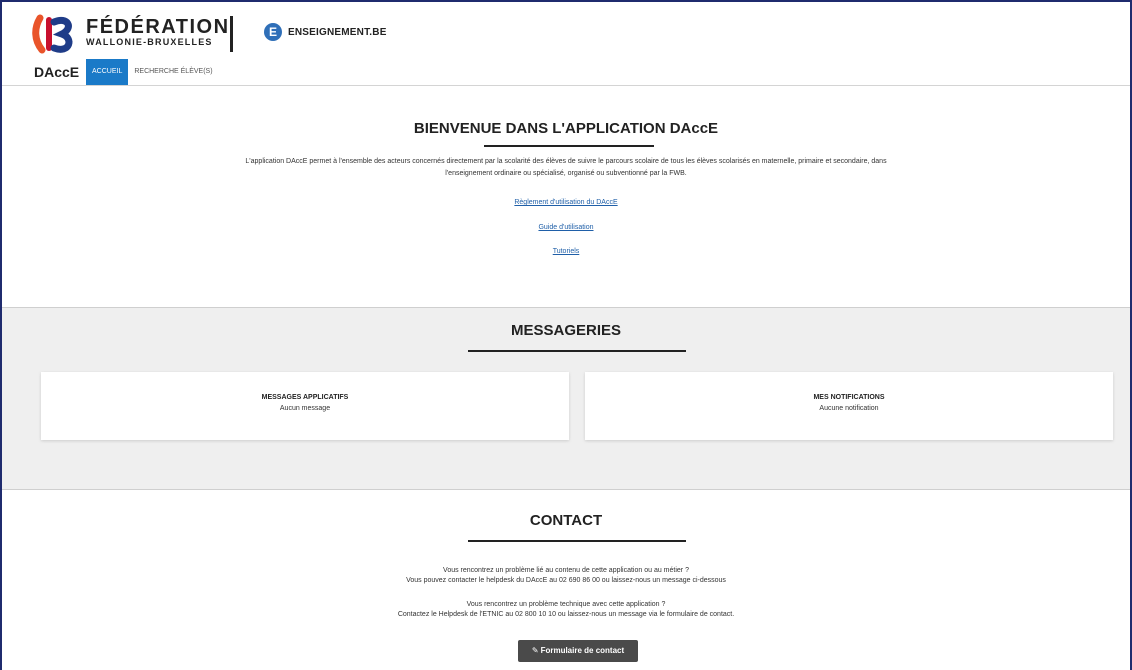  I want to click on mes-notifications-card: MES NOTIFICATIONS Aucune notification, so click(849, 406).